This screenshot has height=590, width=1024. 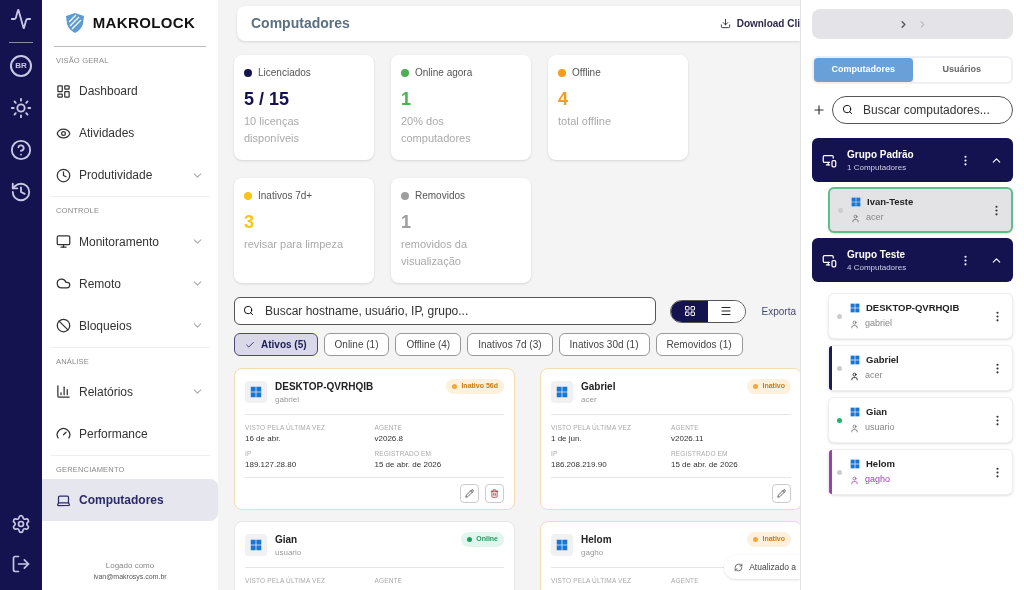 What do you see at coordinates (725, 23) in the screenshot?
I see `download-icon` at bounding box center [725, 23].